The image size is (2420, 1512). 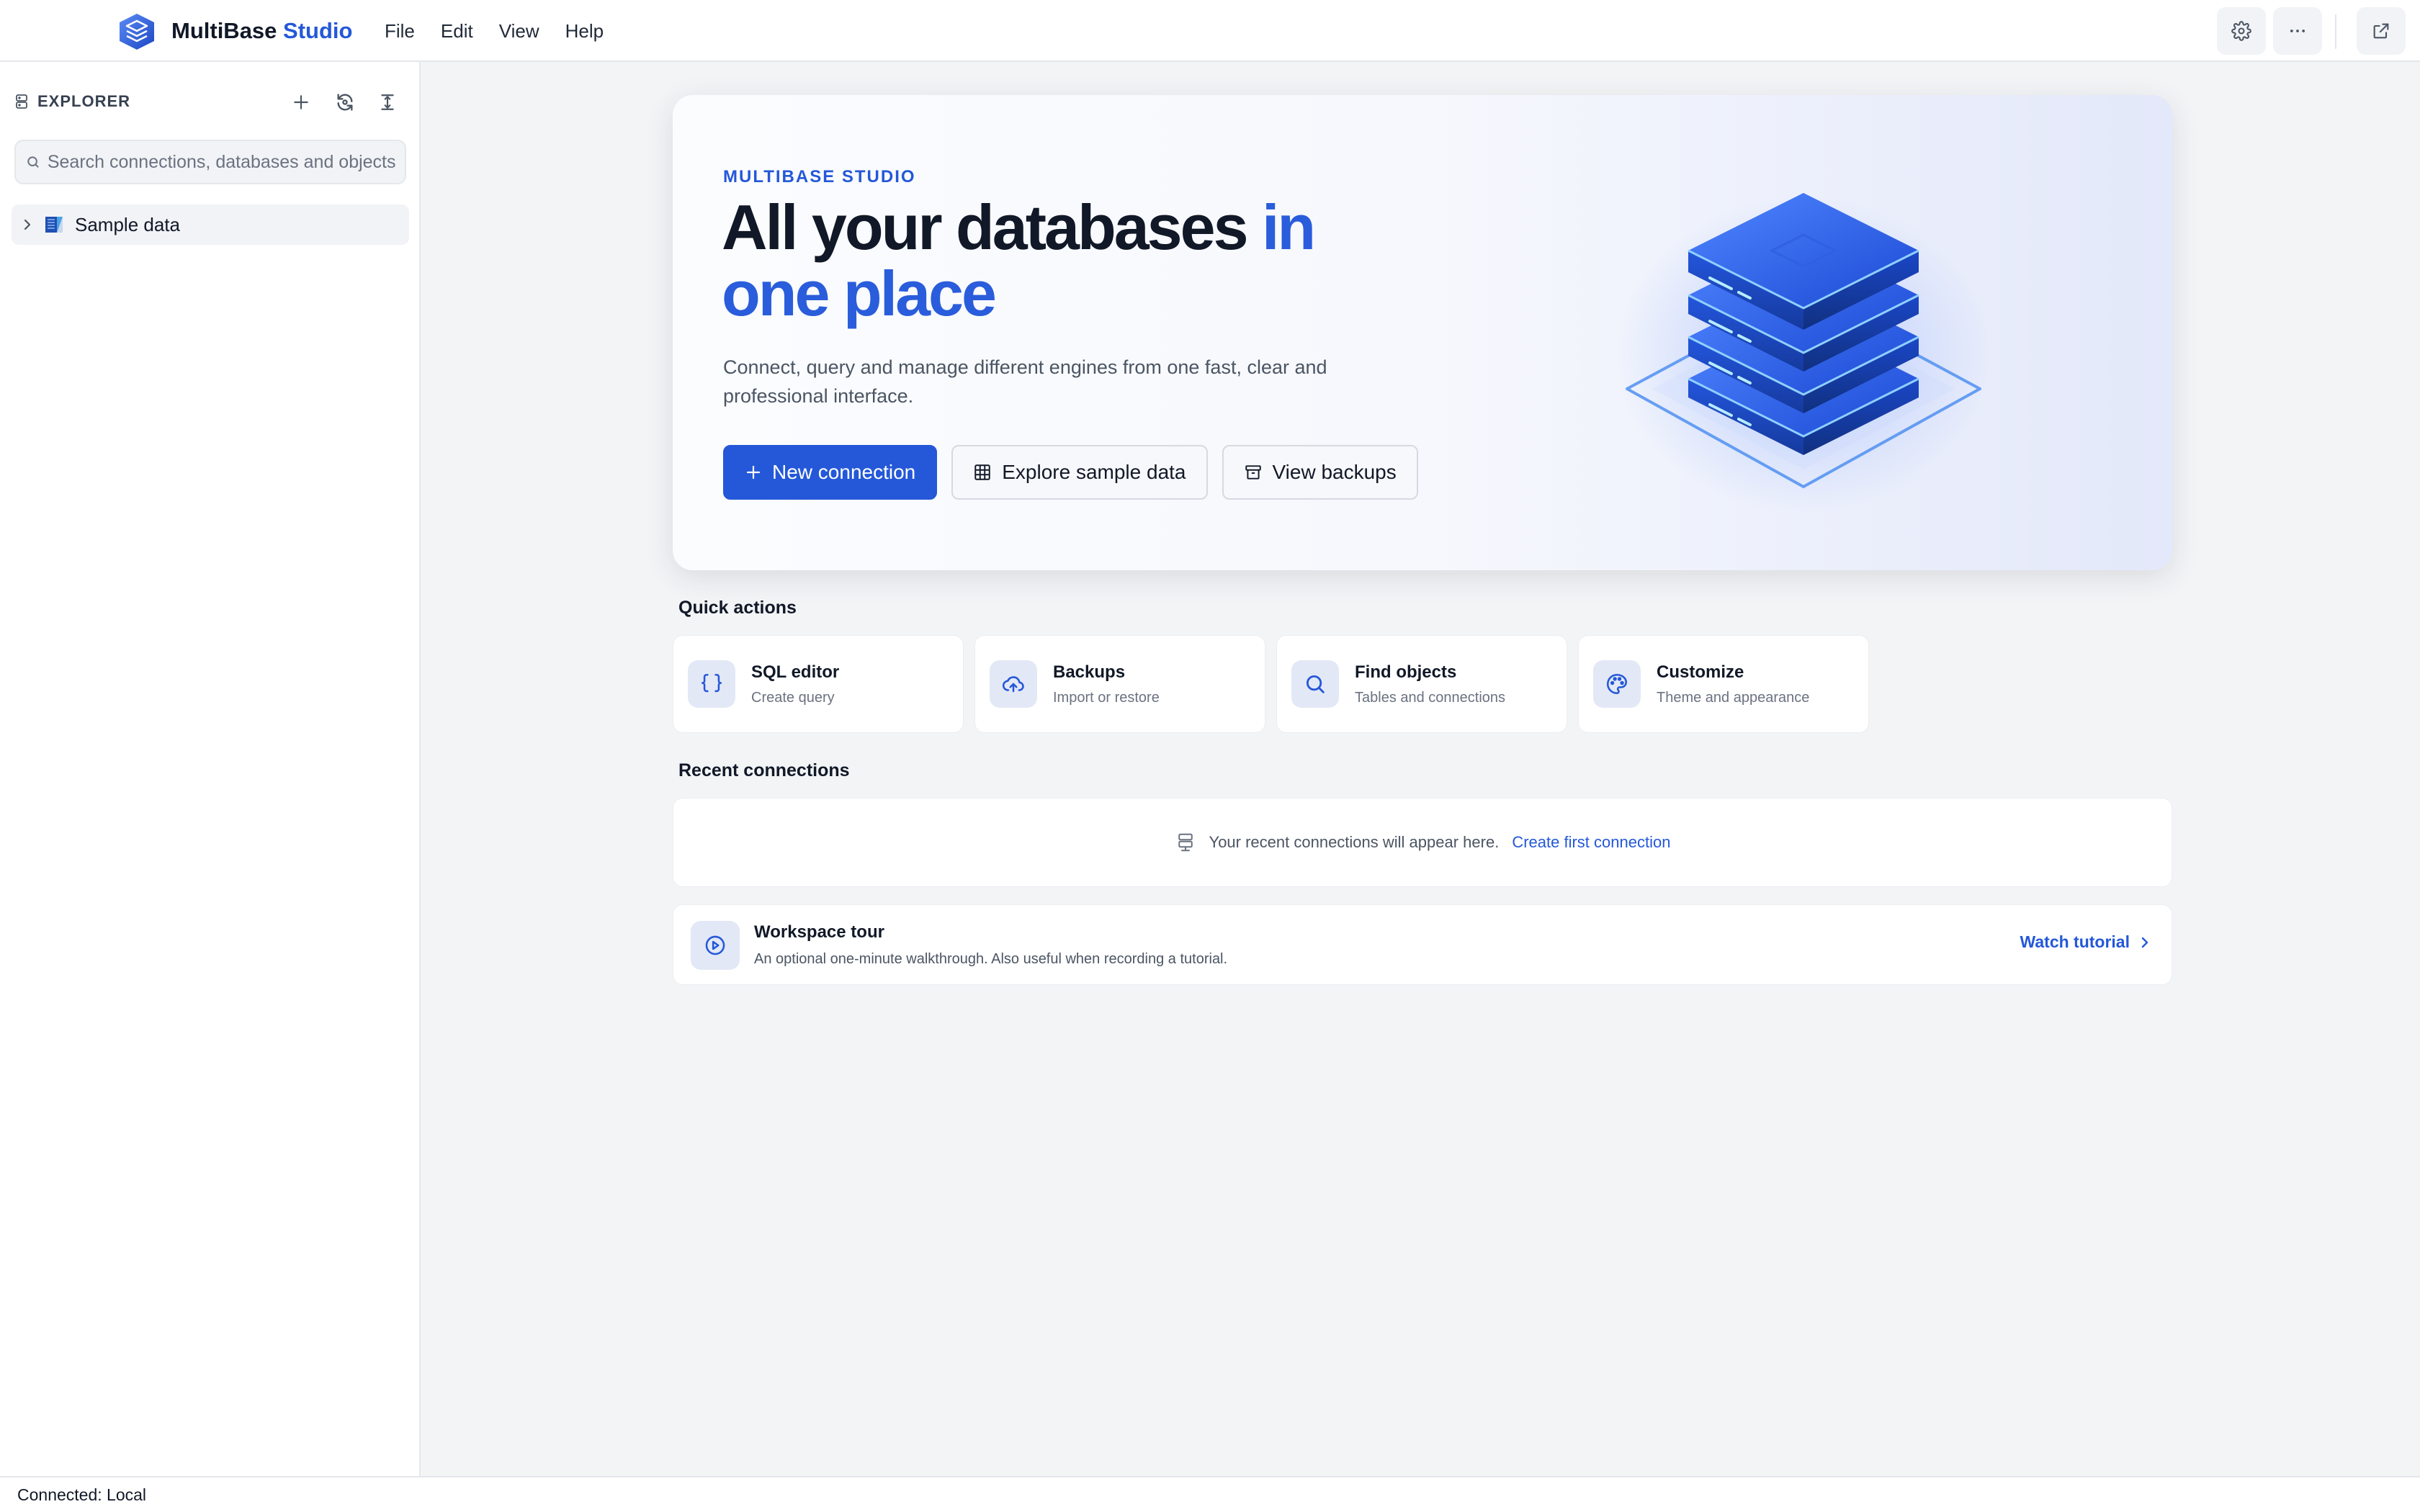 I want to click on table-grid-icon, so click(x=982, y=472).